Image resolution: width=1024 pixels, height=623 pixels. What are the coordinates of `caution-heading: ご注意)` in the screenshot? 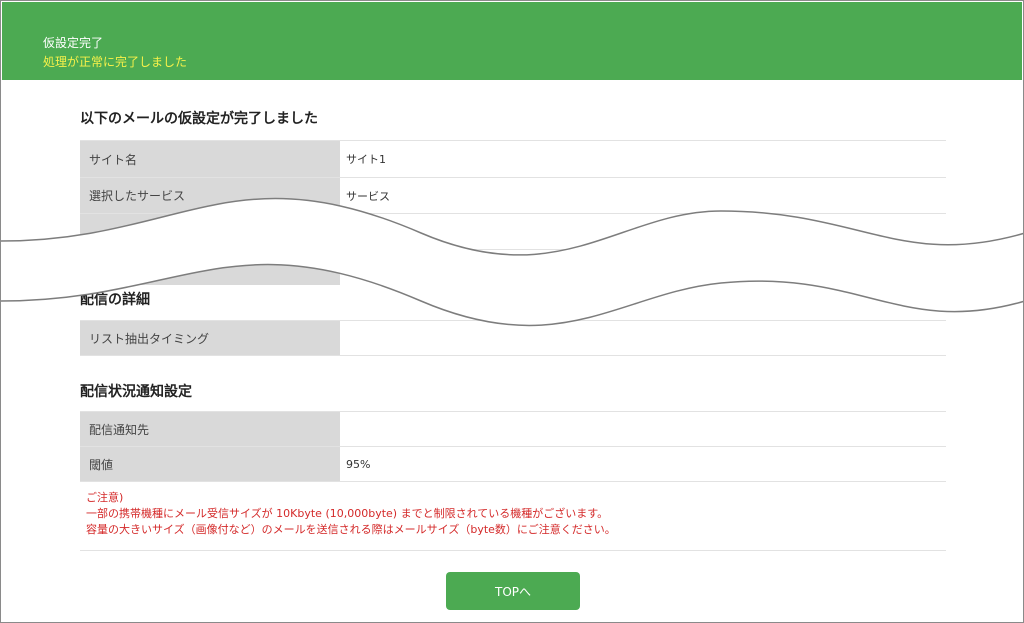 It's located at (105, 497).